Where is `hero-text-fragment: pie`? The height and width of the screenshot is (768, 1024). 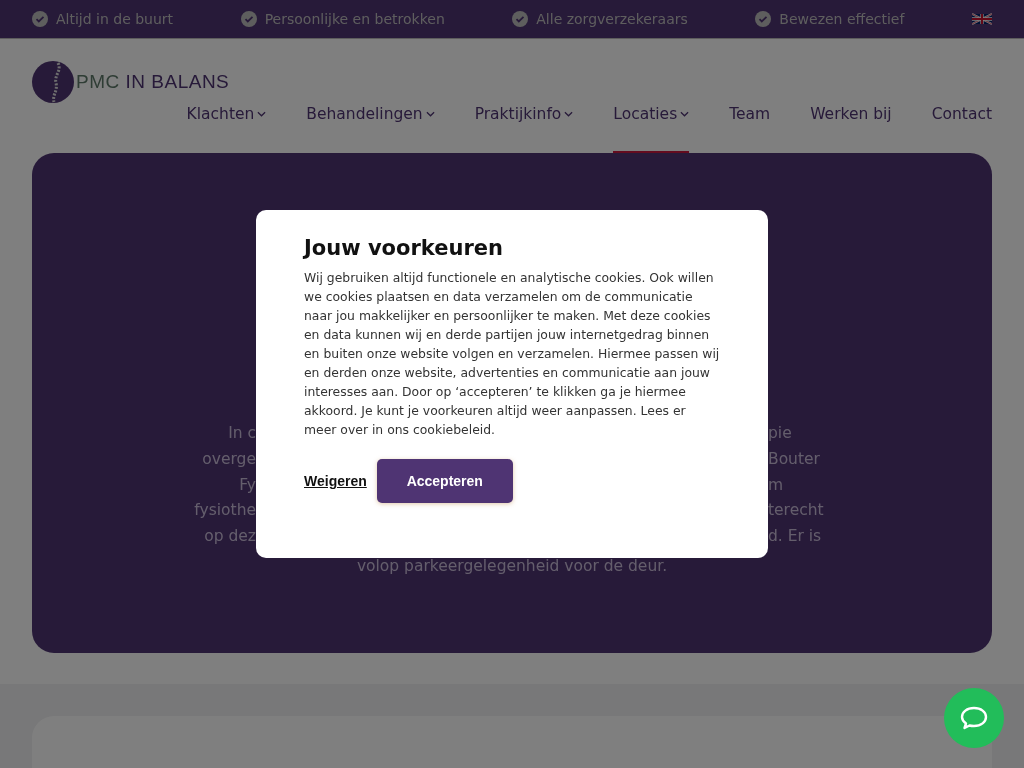
hero-text-fragment: pie is located at coordinates (780, 433).